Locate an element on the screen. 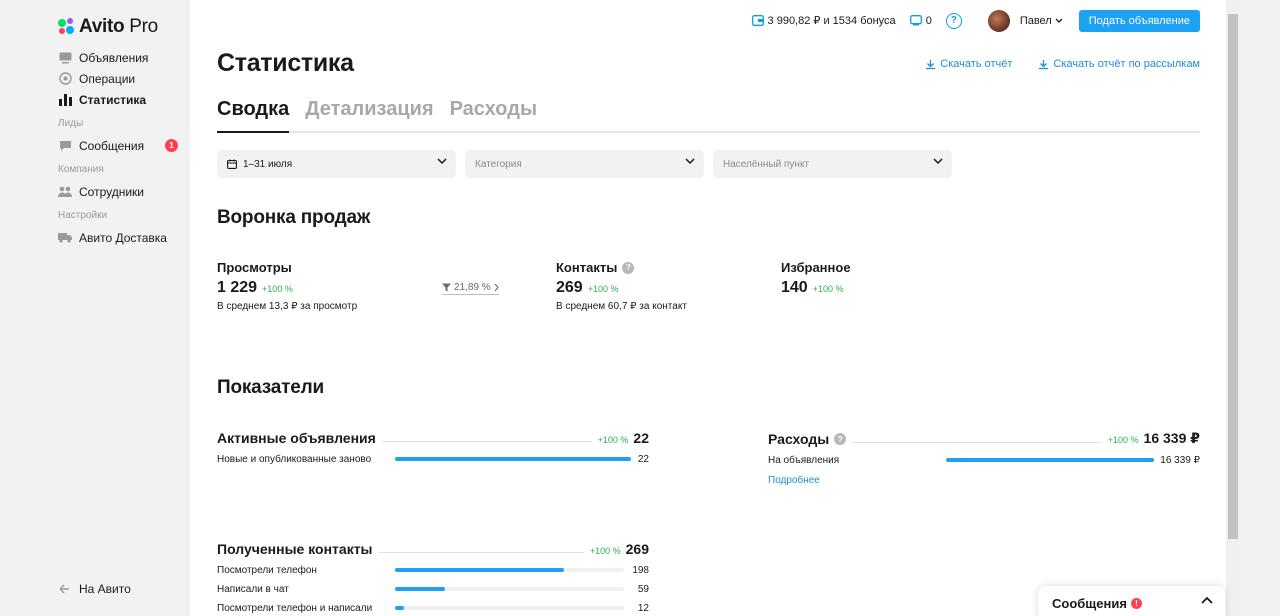 The image size is (1280, 616). tab-details: Детализация is located at coordinates (369, 114).